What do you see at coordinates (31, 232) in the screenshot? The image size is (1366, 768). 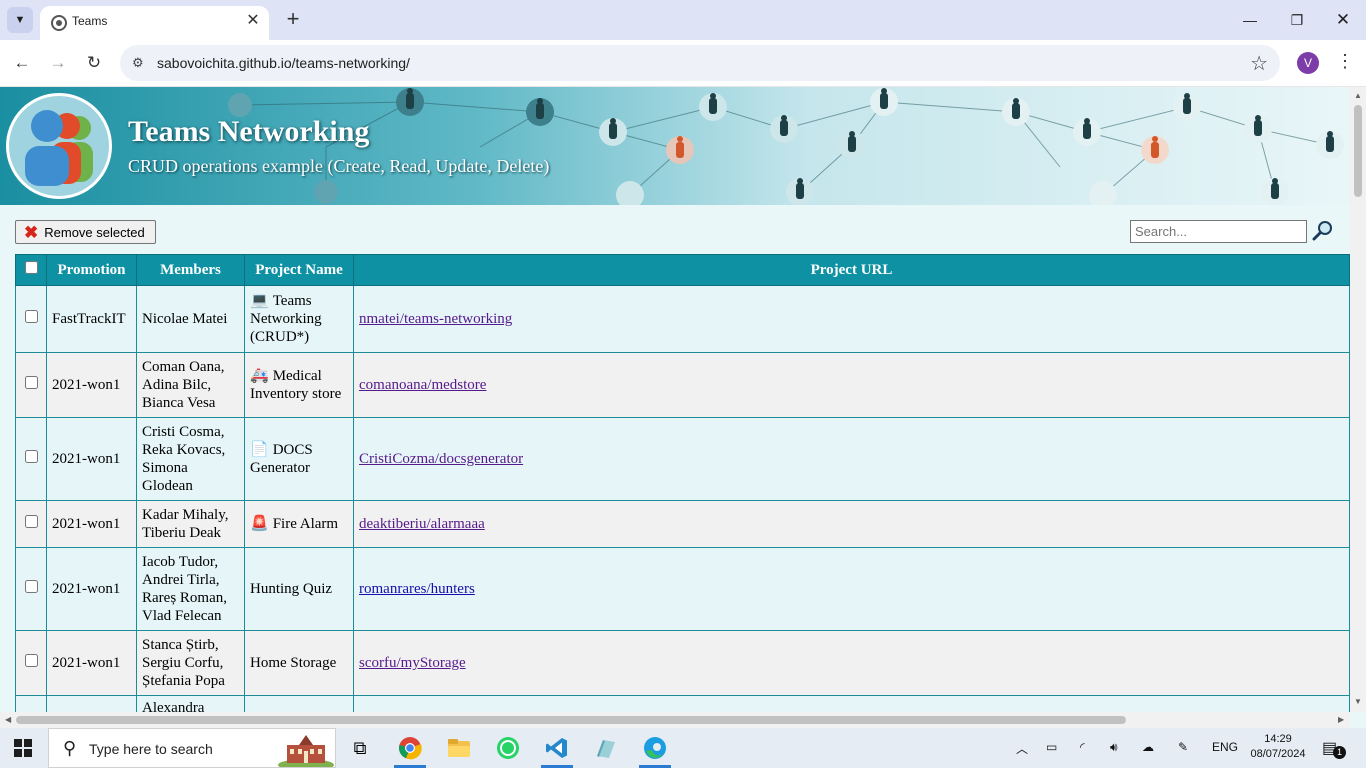 I see `close-x-icon: ✖` at bounding box center [31, 232].